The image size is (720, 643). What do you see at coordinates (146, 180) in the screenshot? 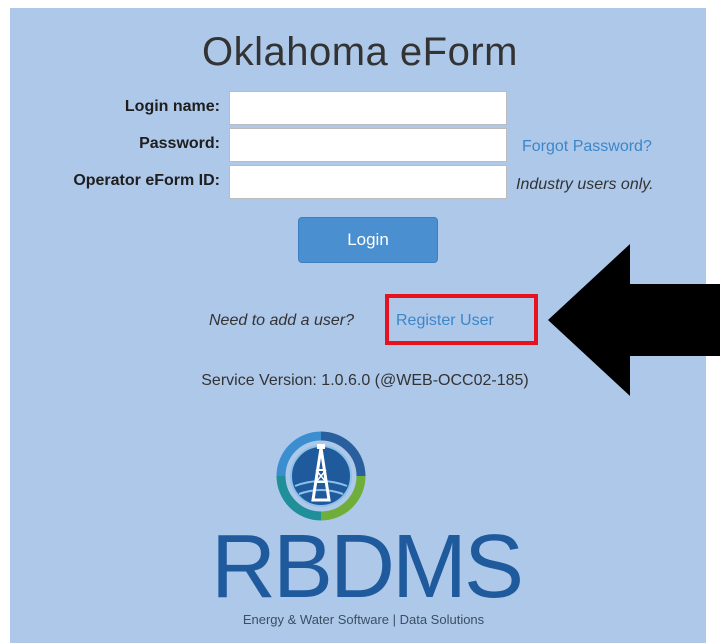
I see `operator-eform-id-label: Operator eForm ID:` at bounding box center [146, 180].